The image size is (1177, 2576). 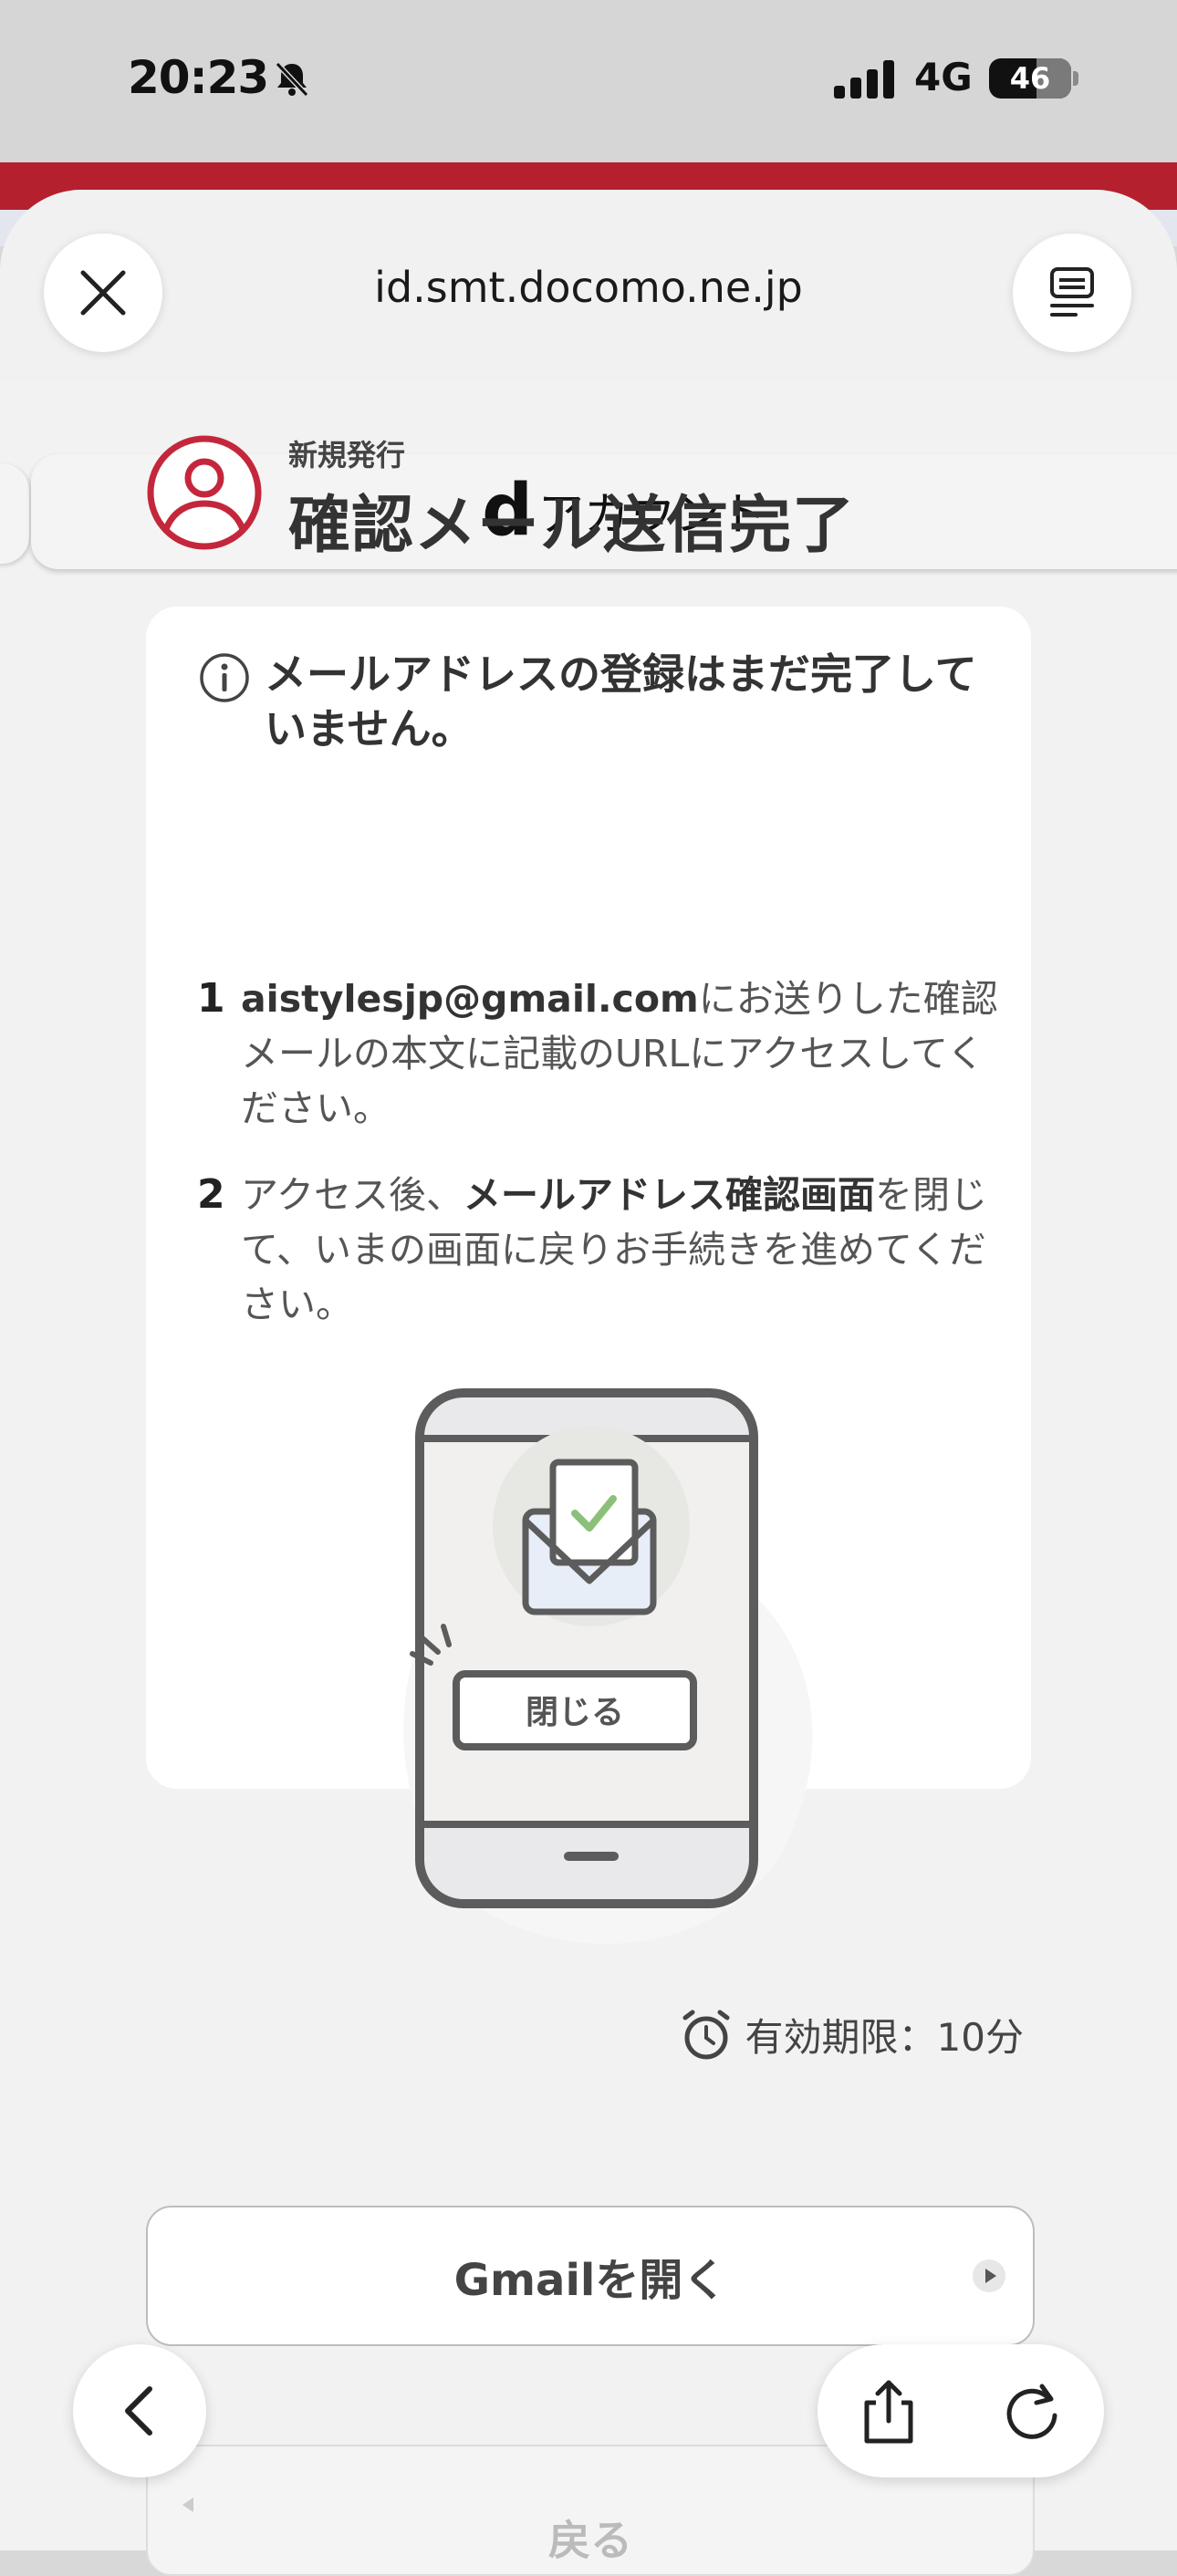 What do you see at coordinates (889, 2411) in the screenshot?
I see `share-icon` at bounding box center [889, 2411].